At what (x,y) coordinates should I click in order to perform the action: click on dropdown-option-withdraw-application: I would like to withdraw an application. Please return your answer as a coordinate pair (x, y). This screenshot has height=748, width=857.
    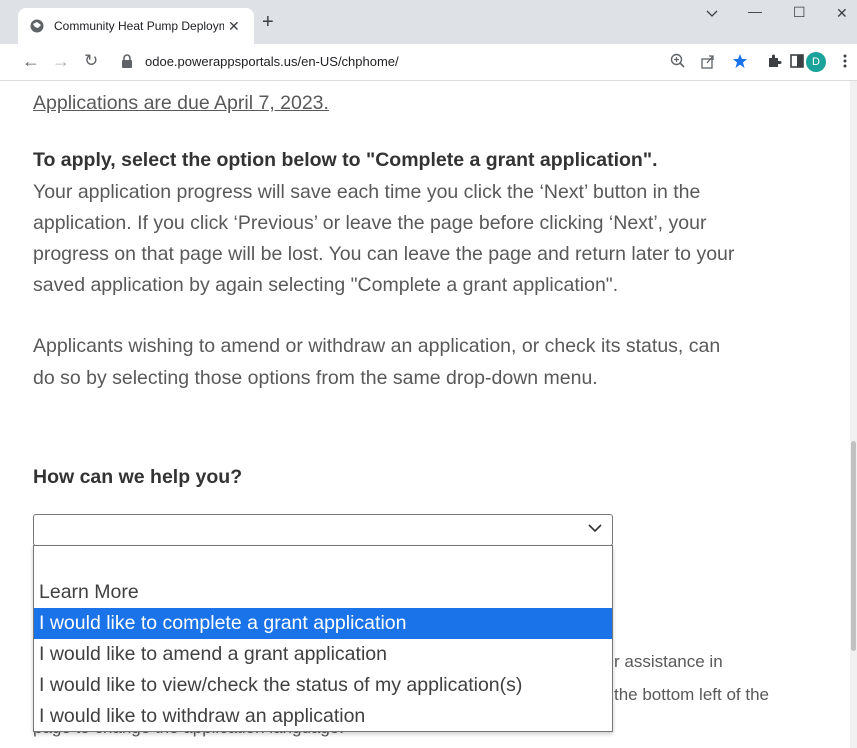
    Looking at the image, I should click on (323, 716).